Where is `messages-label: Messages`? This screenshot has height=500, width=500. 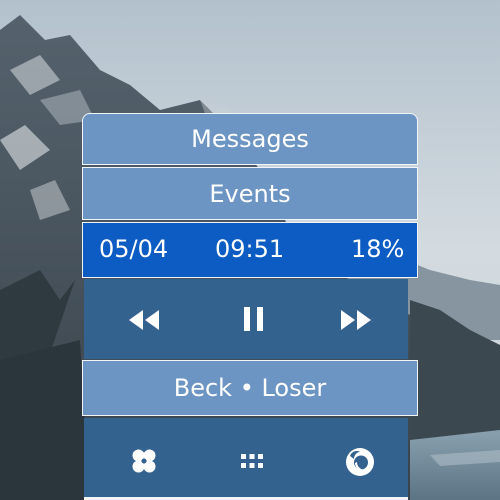
messages-label: Messages is located at coordinates (250, 139).